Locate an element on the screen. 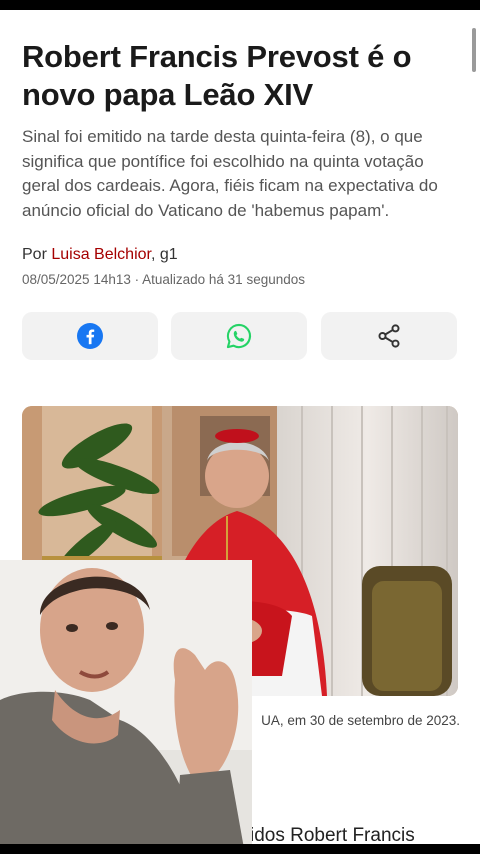 The width and height of the screenshot is (480, 854). whatsapp-icon is located at coordinates (238, 336).